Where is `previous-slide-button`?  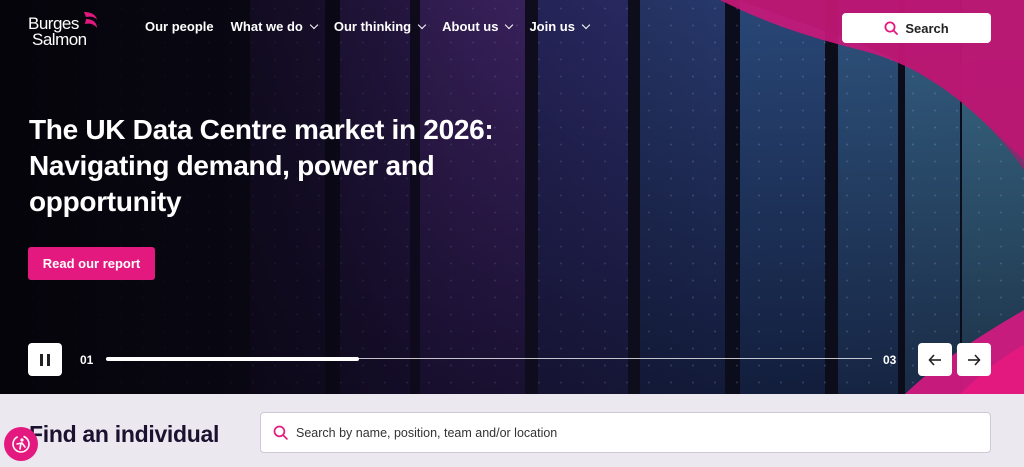
previous-slide-button is located at coordinates (935, 359).